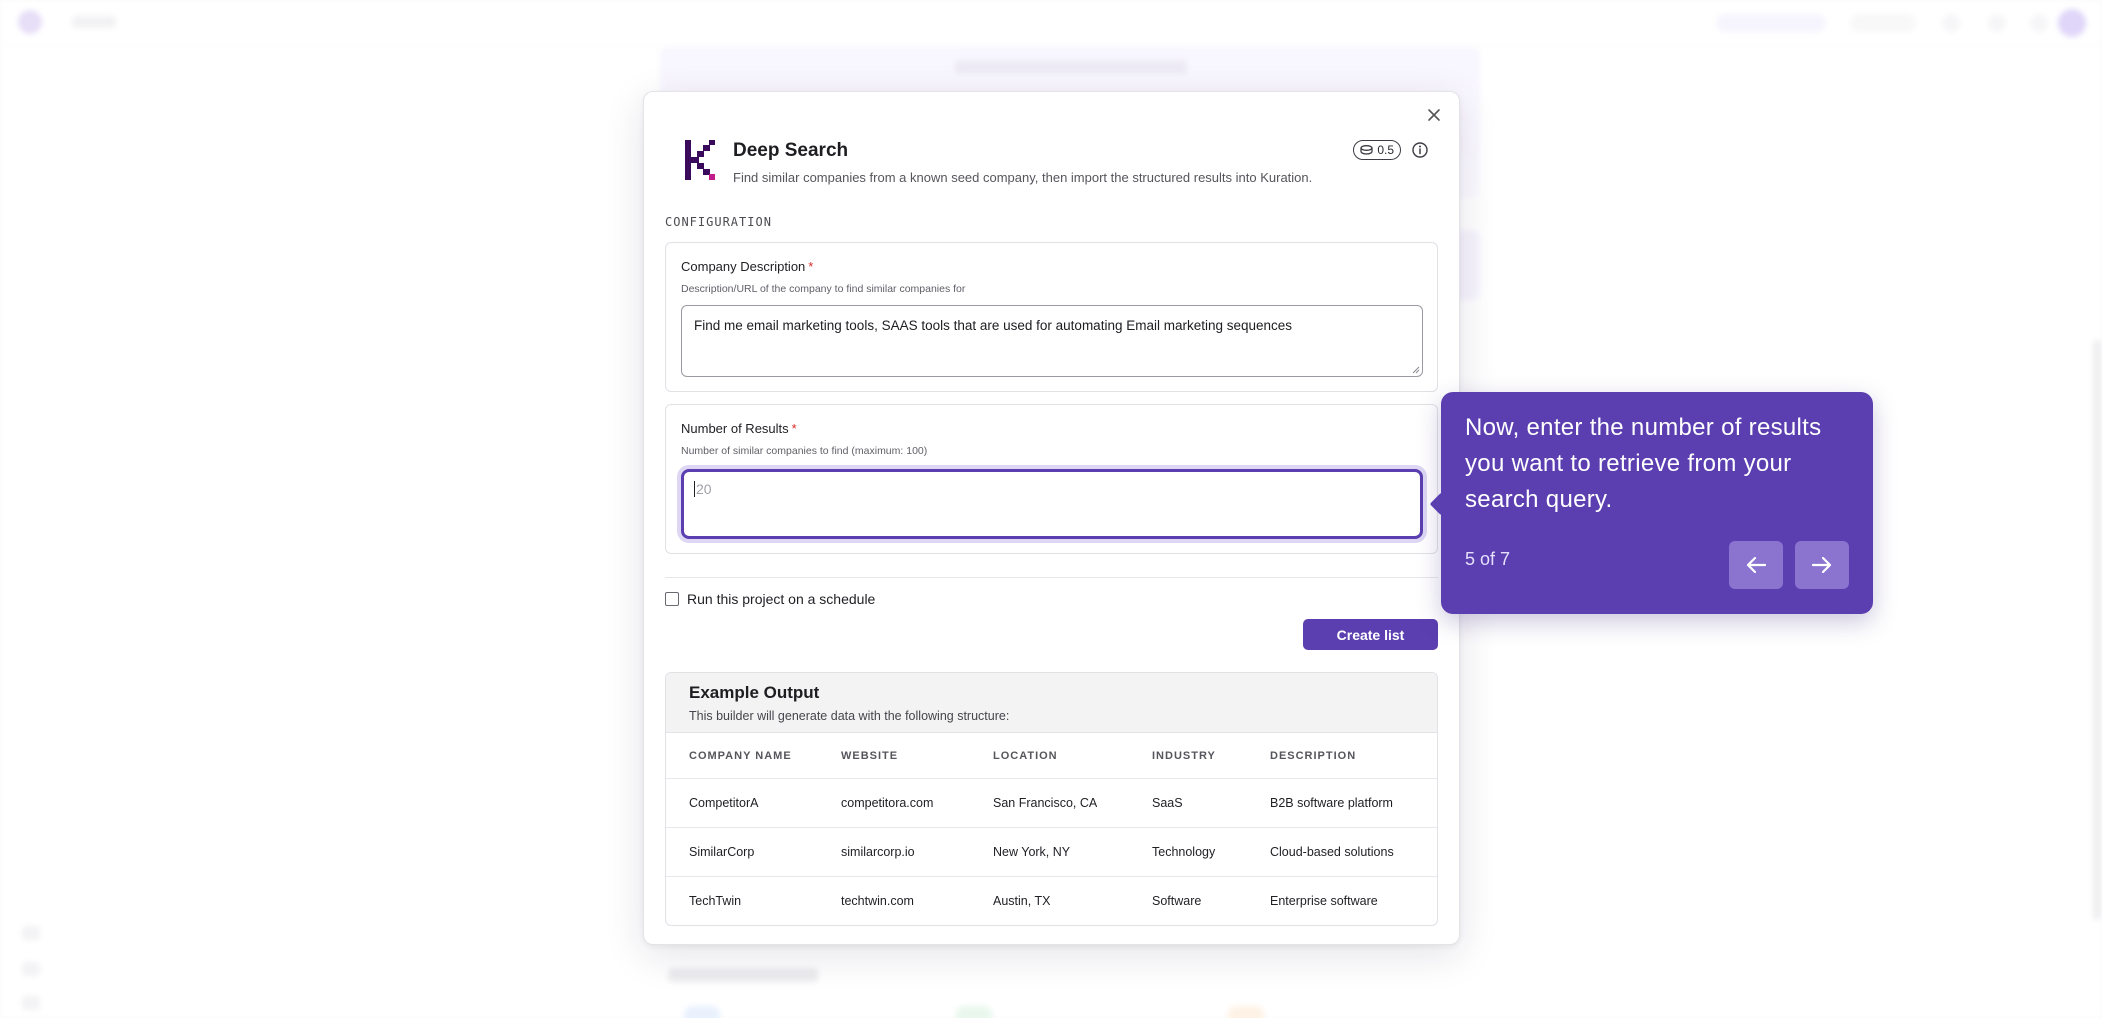  I want to click on table-cell: competitora.com, so click(894, 803).